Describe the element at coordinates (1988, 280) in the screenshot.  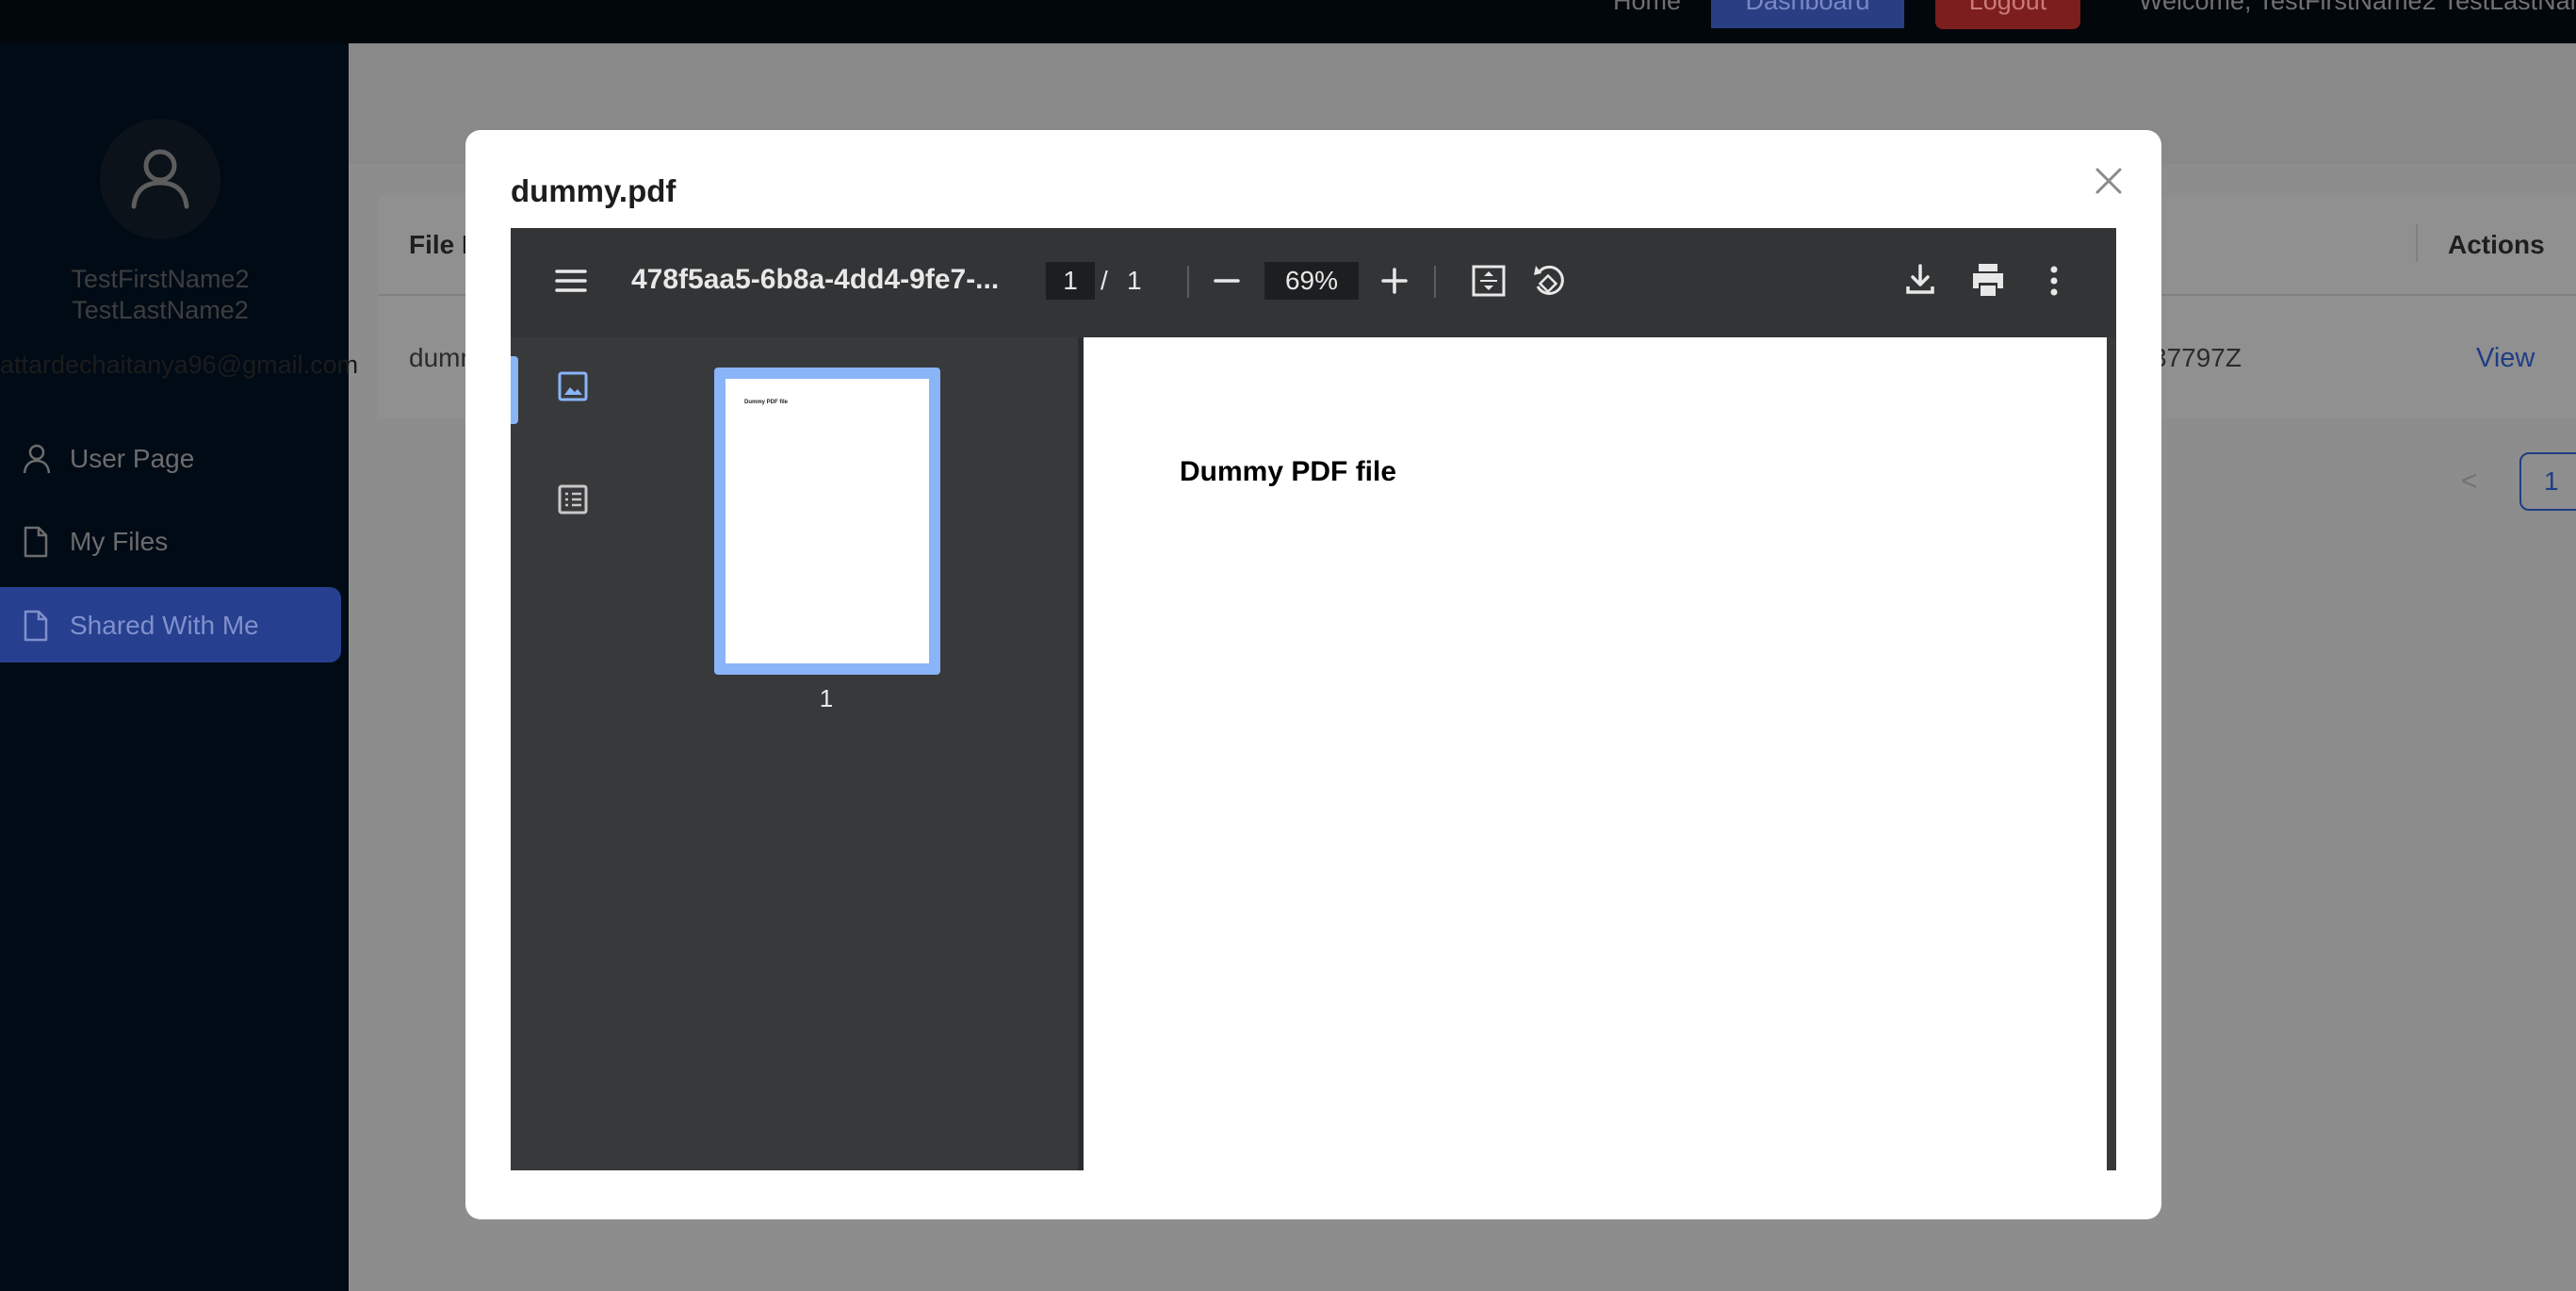
I see `print-icon` at that location.